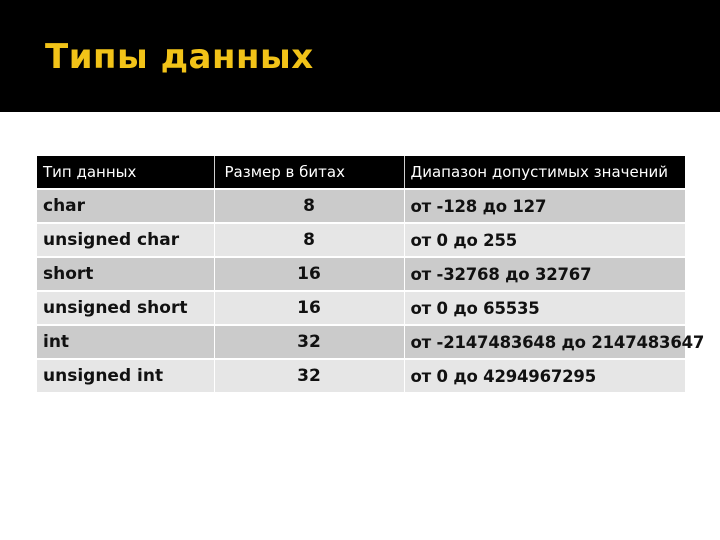 The height and width of the screenshot is (540, 720). I want to click on table-row: int 32 от -2147483648 до 2147483647, so click(370, 342).